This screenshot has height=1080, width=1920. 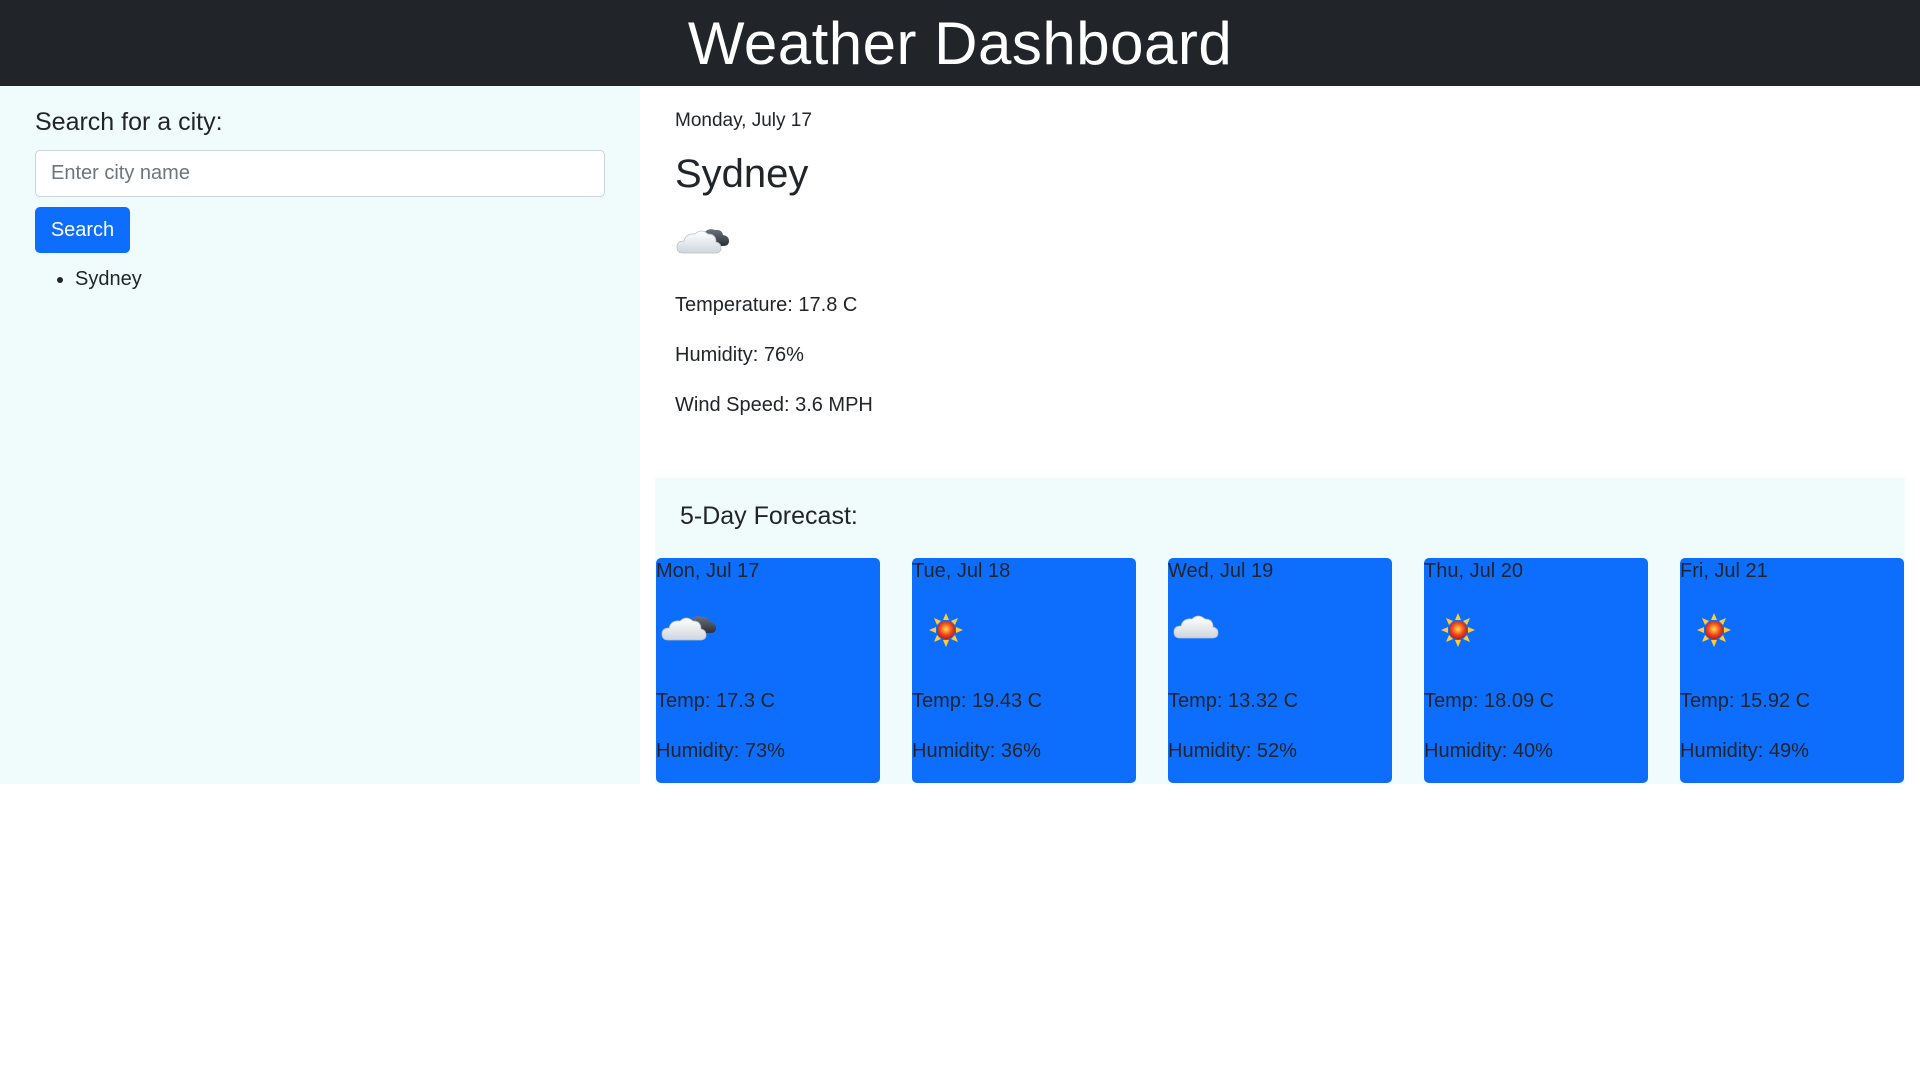 What do you see at coordinates (743, 120) in the screenshot?
I see `current-date: Monday, July 17` at bounding box center [743, 120].